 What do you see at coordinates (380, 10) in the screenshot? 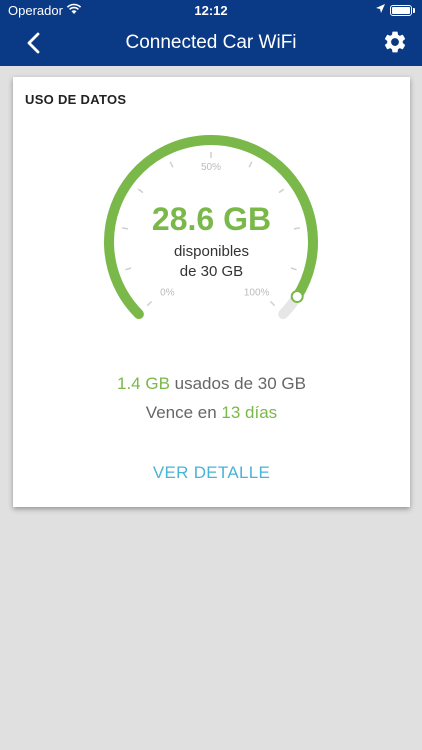
I see `location-arrow-icon` at bounding box center [380, 10].